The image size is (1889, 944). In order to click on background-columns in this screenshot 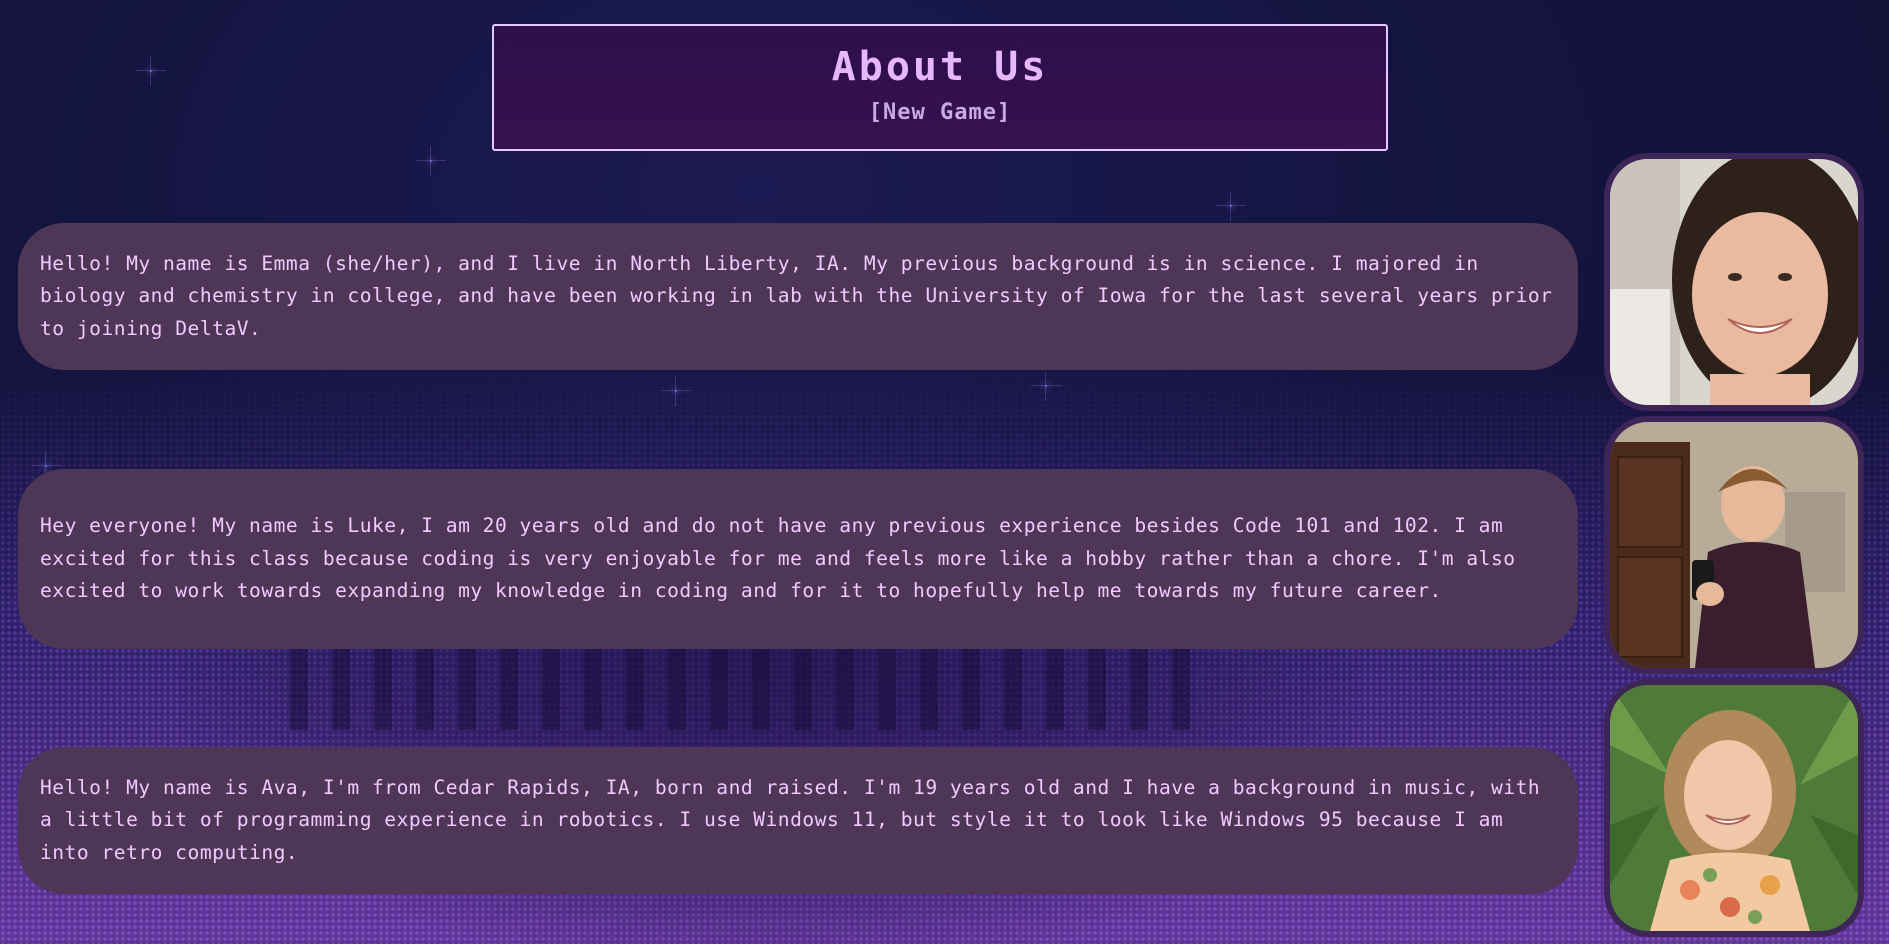, I will do `click(750, 695)`.